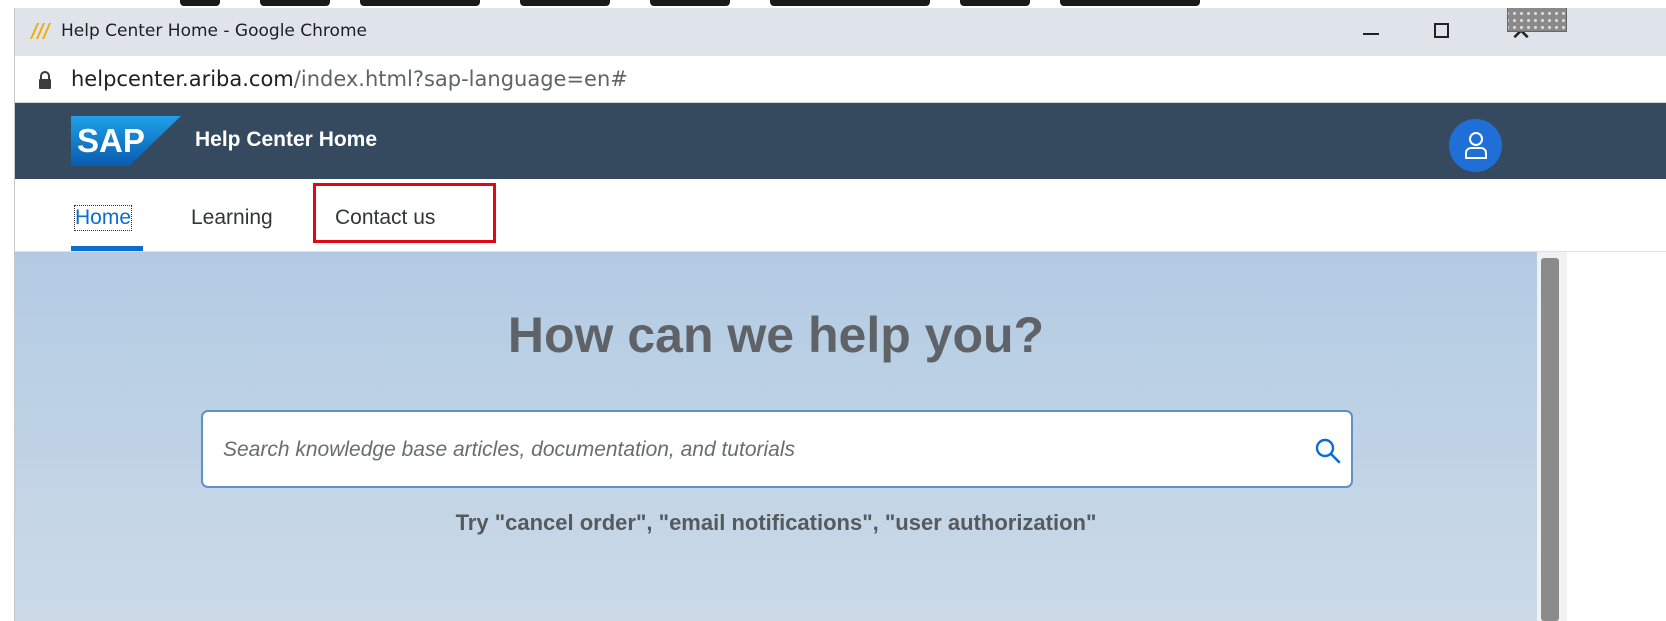 Image resolution: width=1666 pixels, height=621 pixels. I want to click on minimize-button, so click(1371, 31).